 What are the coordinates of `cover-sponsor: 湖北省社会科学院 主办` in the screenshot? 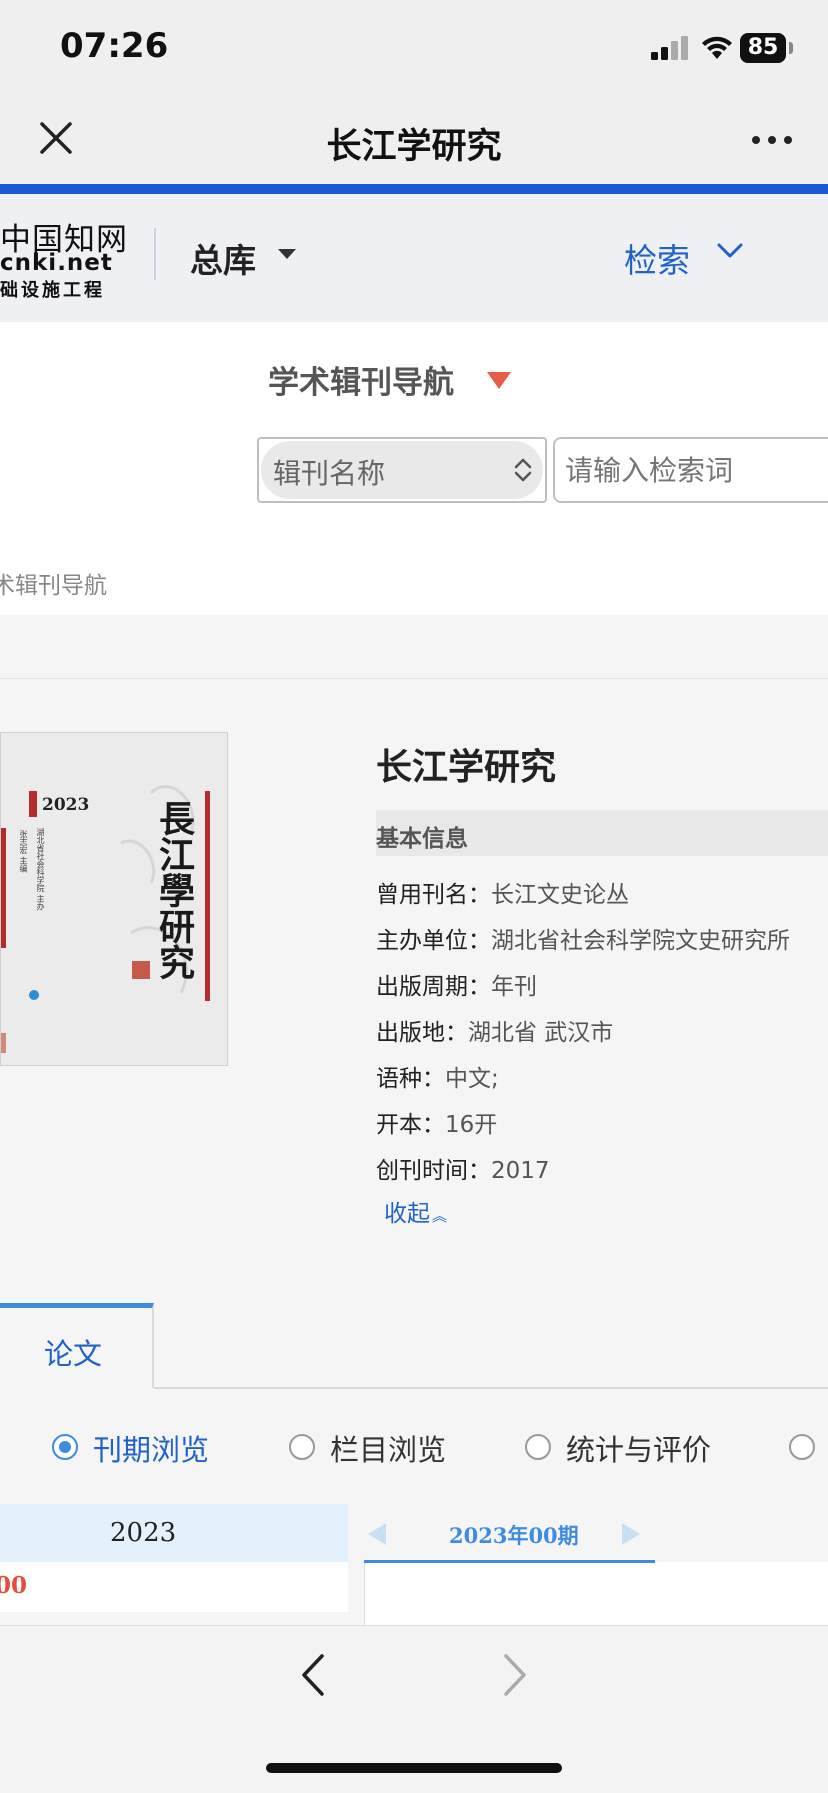 It's located at (40, 869).